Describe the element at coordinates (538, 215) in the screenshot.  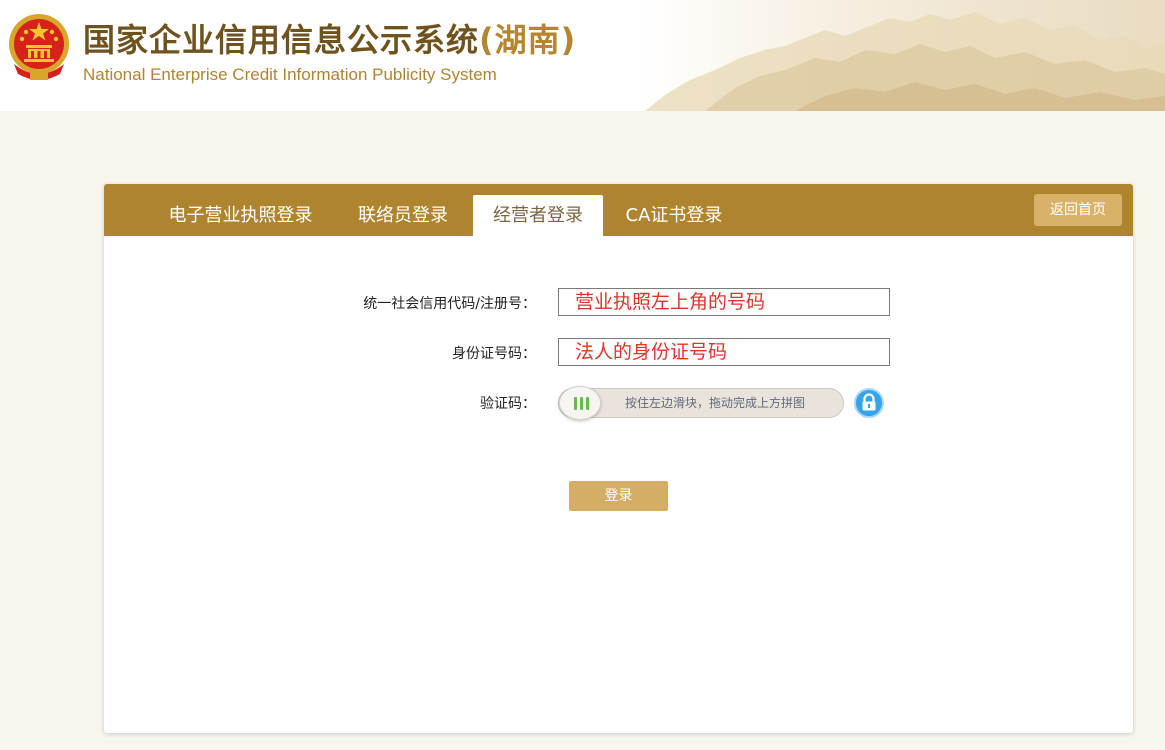
I see `tab-operator-login: 经营者登录` at that location.